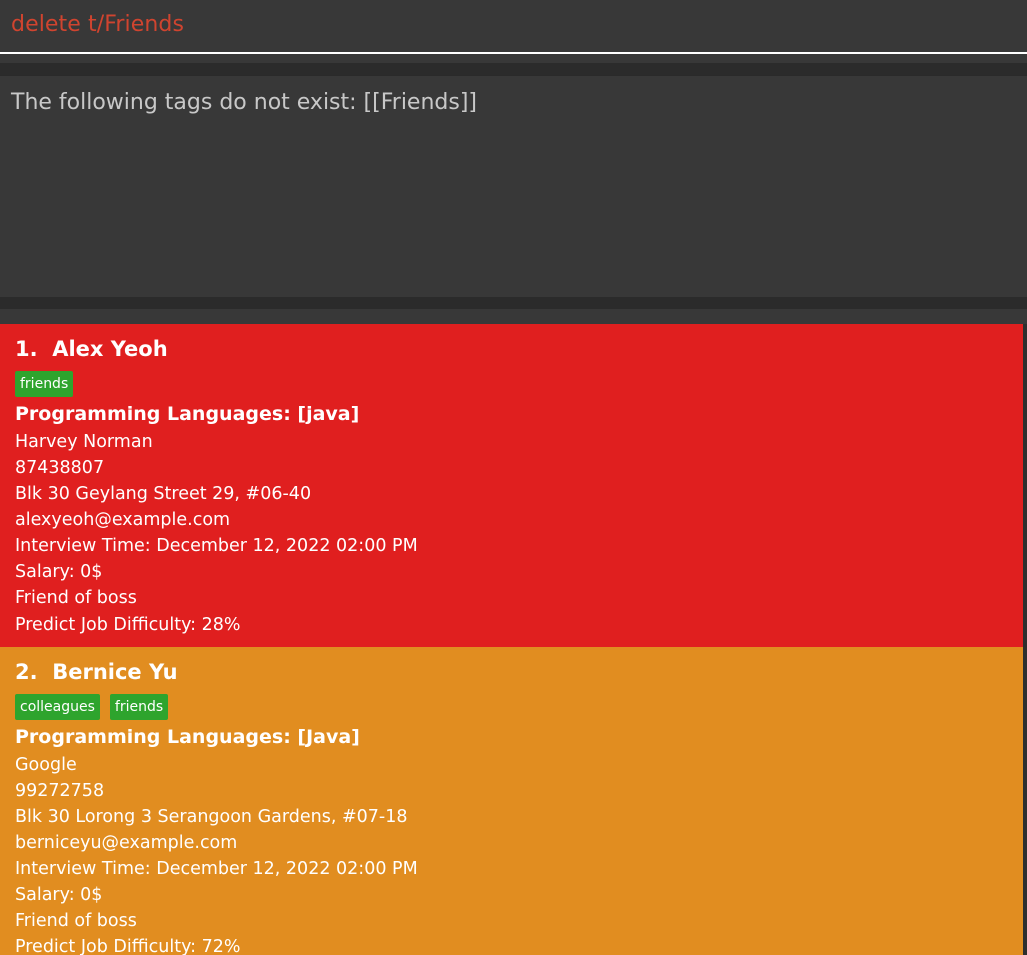  Describe the element at coordinates (1025, 639) in the screenshot. I see `scrollbar` at that location.